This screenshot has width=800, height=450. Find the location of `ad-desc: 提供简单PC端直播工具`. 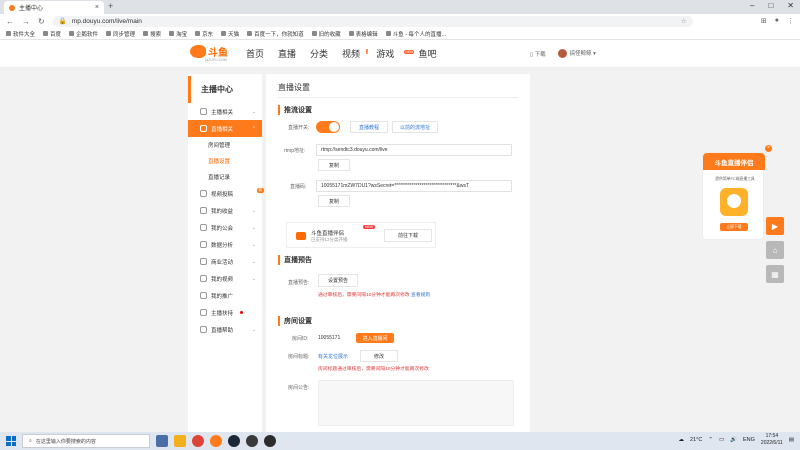

ad-desc: 提供简单PC端直播工具 is located at coordinates (735, 179).